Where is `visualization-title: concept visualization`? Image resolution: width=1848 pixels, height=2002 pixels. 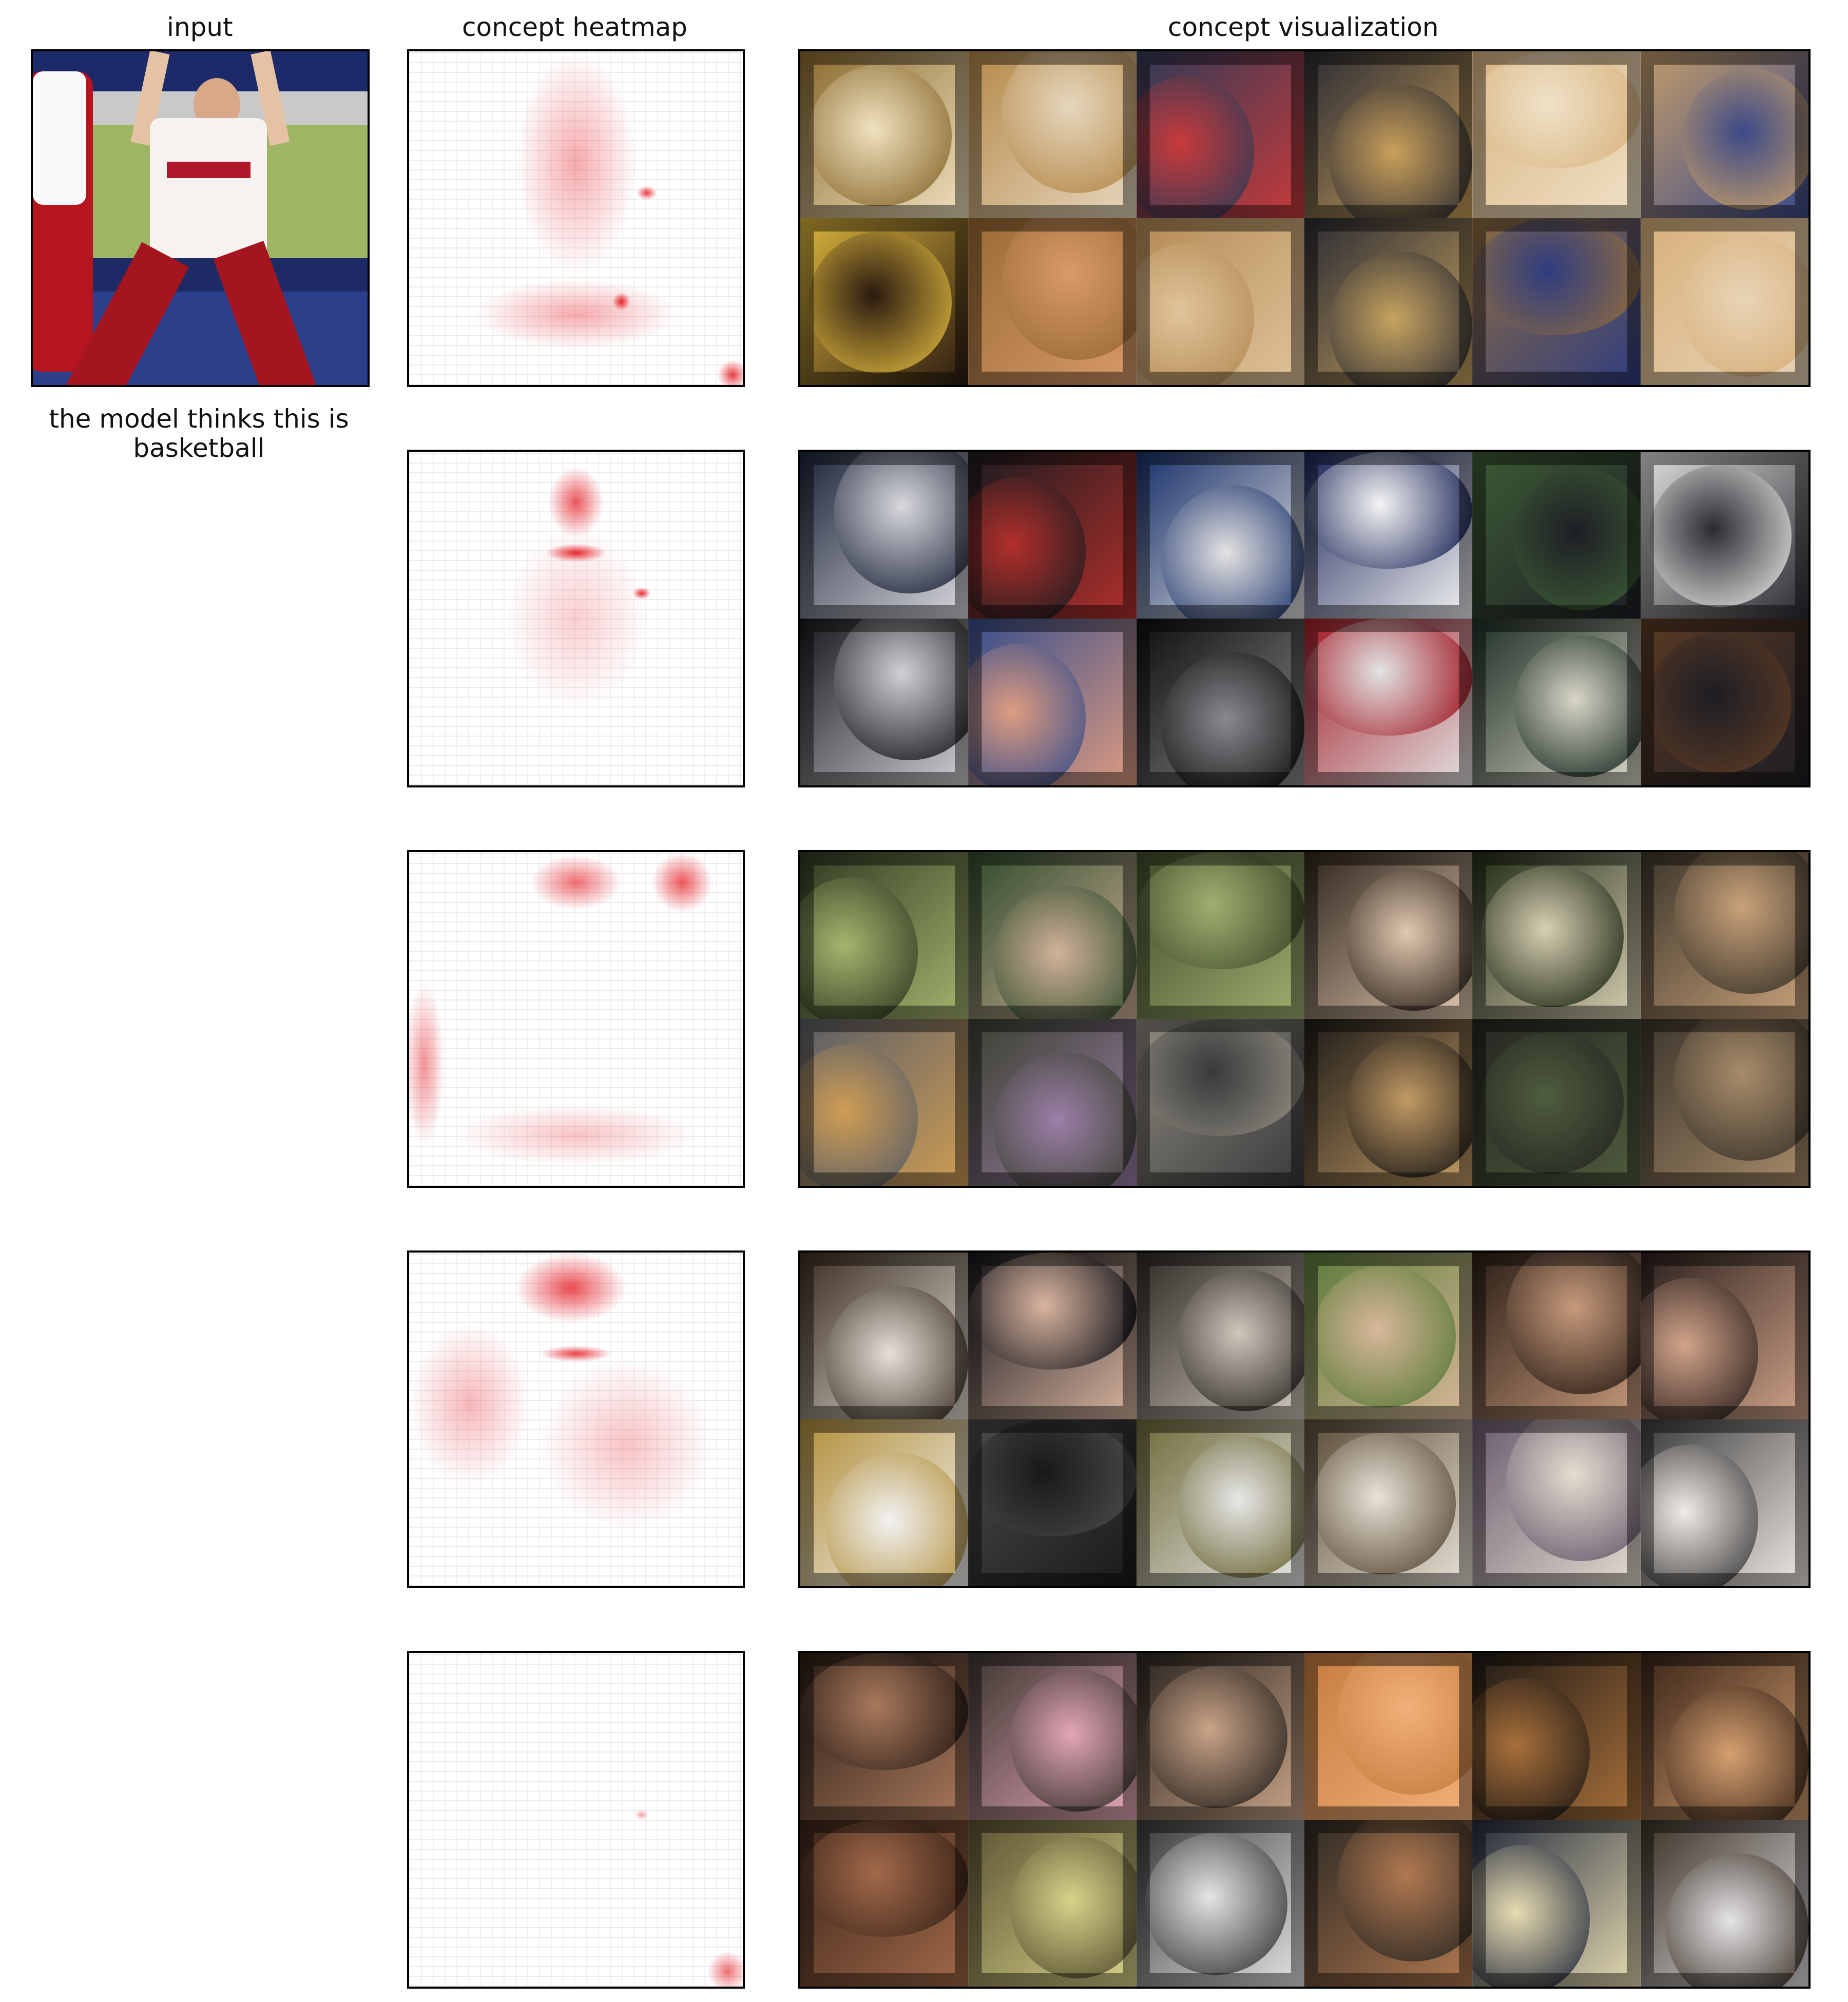 visualization-title: concept visualization is located at coordinates (1303, 27).